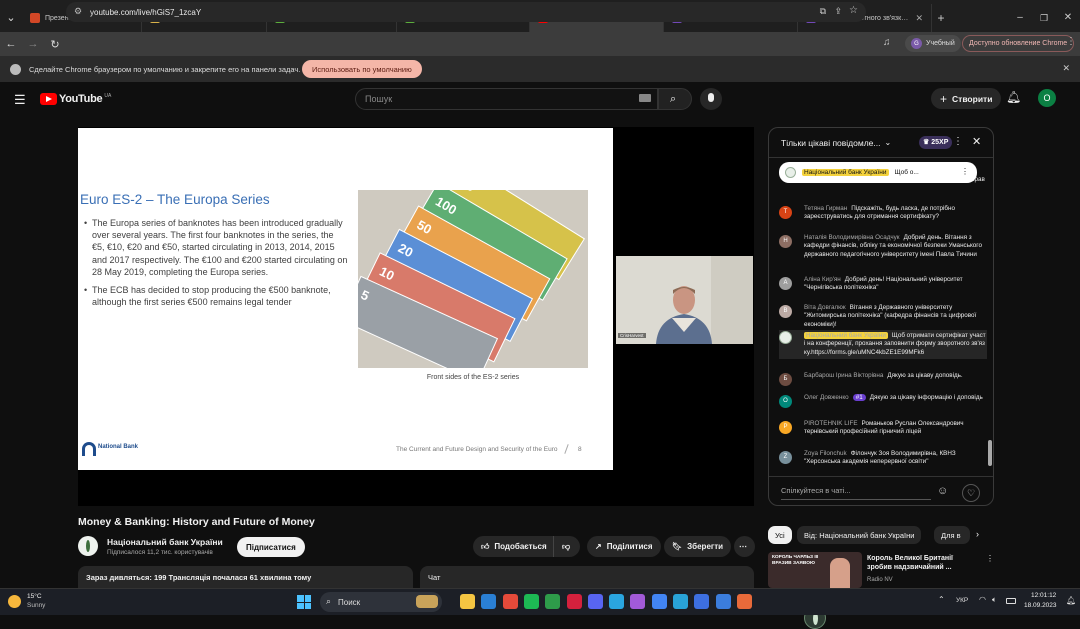 This screenshot has width=1080, height=629. What do you see at coordinates (976, 141) in the screenshot?
I see `chat-close-icon: ✕` at bounding box center [976, 141].